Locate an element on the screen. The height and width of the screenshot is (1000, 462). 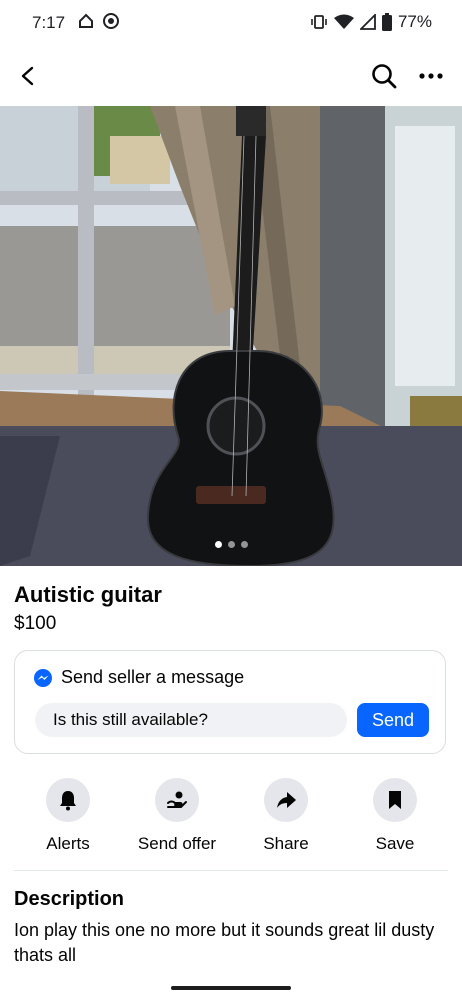
send-offer-button: Send offer is located at coordinates (177, 816).